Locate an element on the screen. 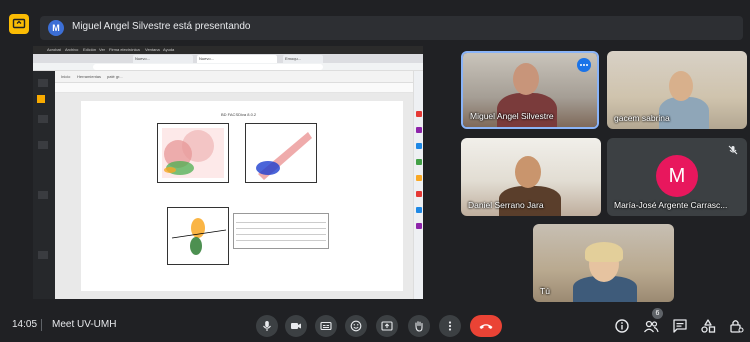 The height and width of the screenshot is (342, 750). participant-tile-miguel: Miguel Angel Silvestre is located at coordinates (530, 90).